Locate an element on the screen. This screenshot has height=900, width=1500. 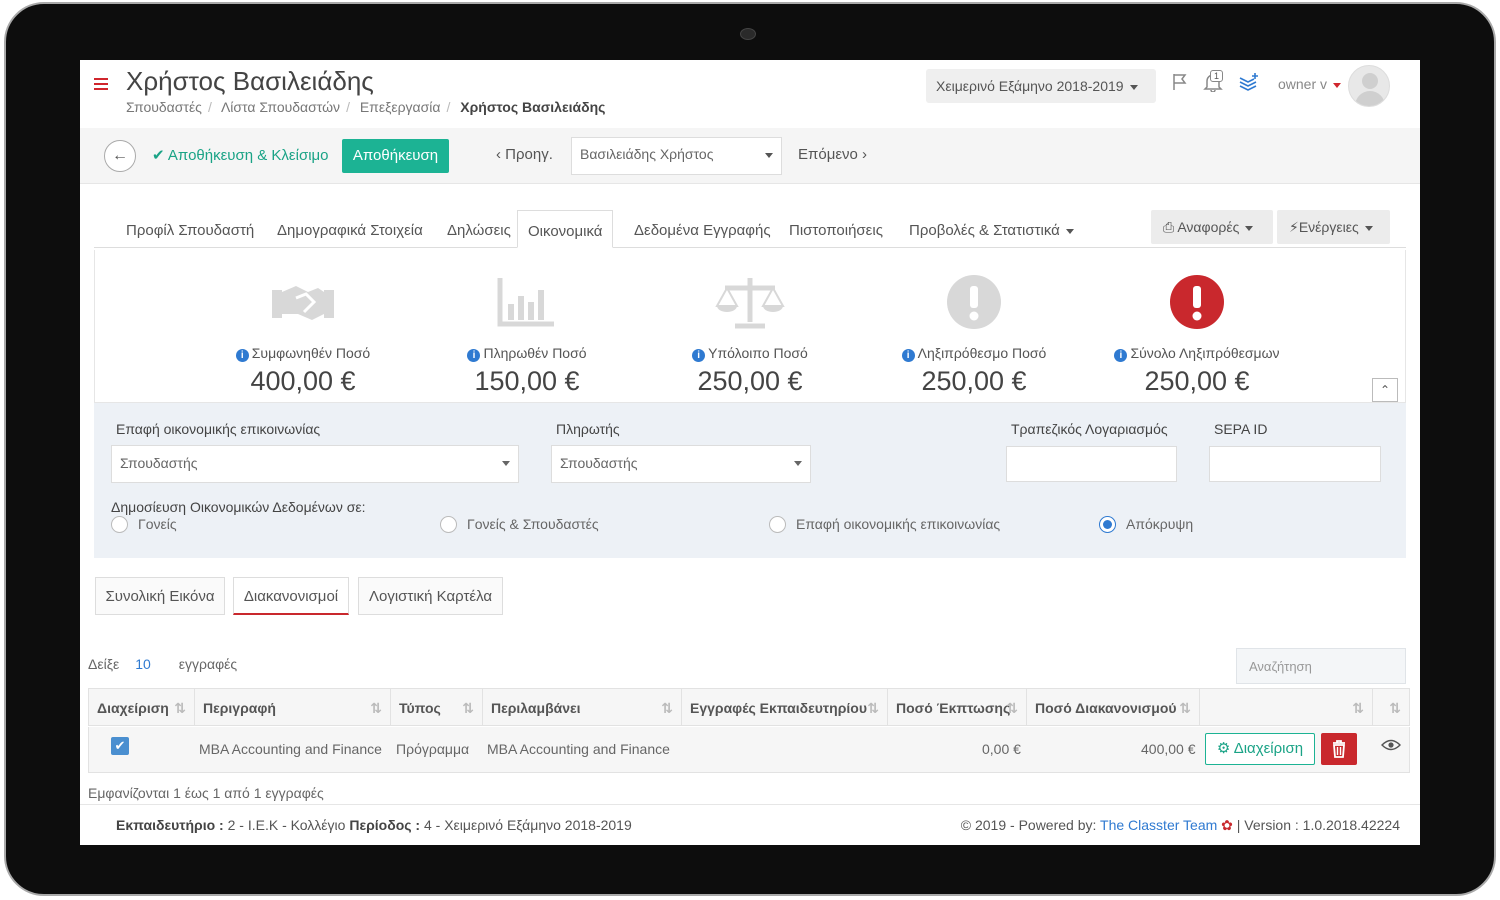
breadcrumb-item: Σπουδαστές is located at coordinates (164, 107).